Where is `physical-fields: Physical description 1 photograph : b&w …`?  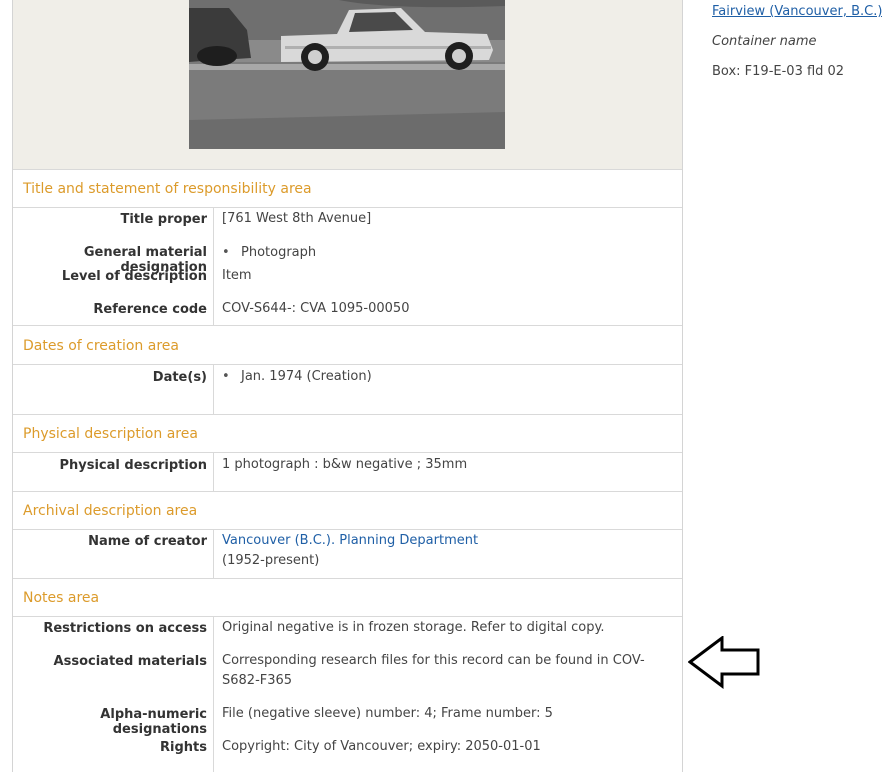
physical-fields: Physical description 1 photograph : b&w … is located at coordinates (347, 472).